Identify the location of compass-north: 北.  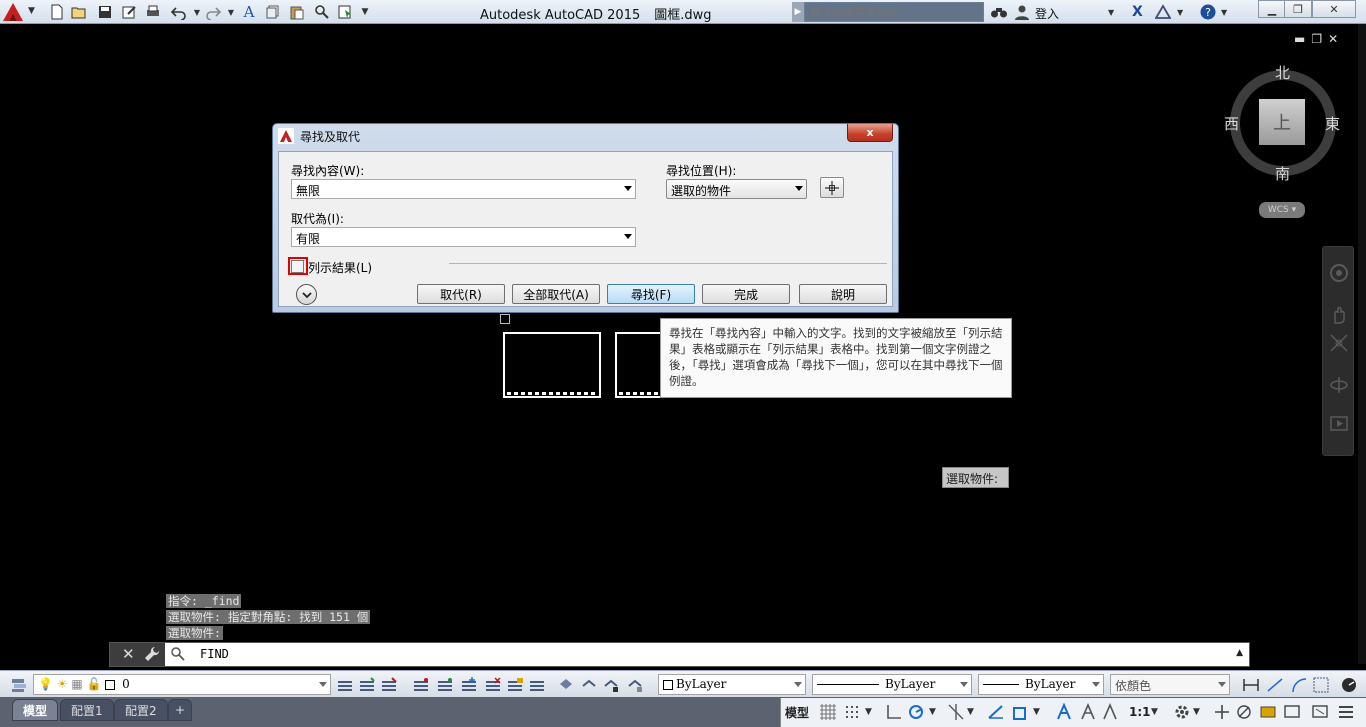
(1282, 72).